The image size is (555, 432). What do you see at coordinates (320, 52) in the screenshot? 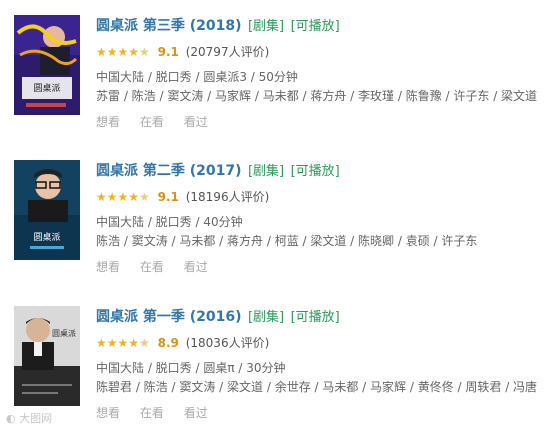
I see `rating-line: ★★★★★ 9.1 (20797人评价)` at bounding box center [320, 52].